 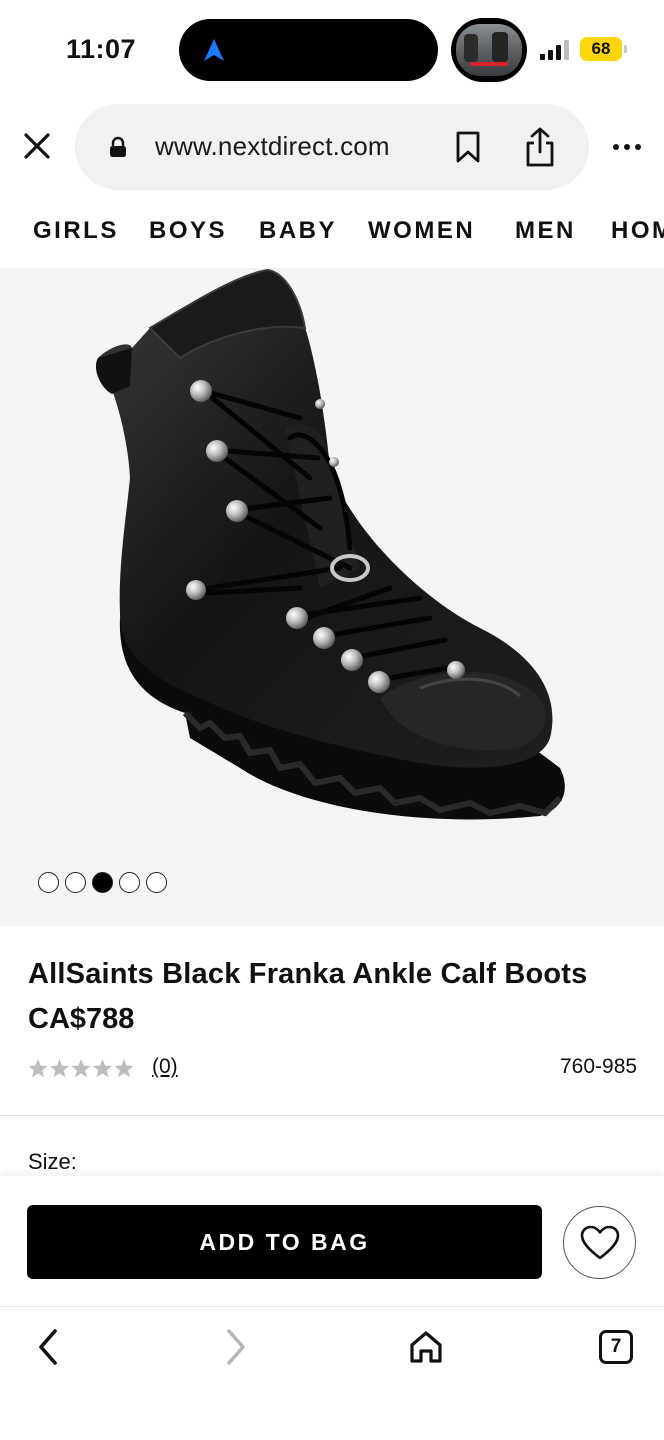 What do you see at coordinates (556, 50) in the screenshot?
I see `cellular-signal-icon` at bounding box center [556, 50].